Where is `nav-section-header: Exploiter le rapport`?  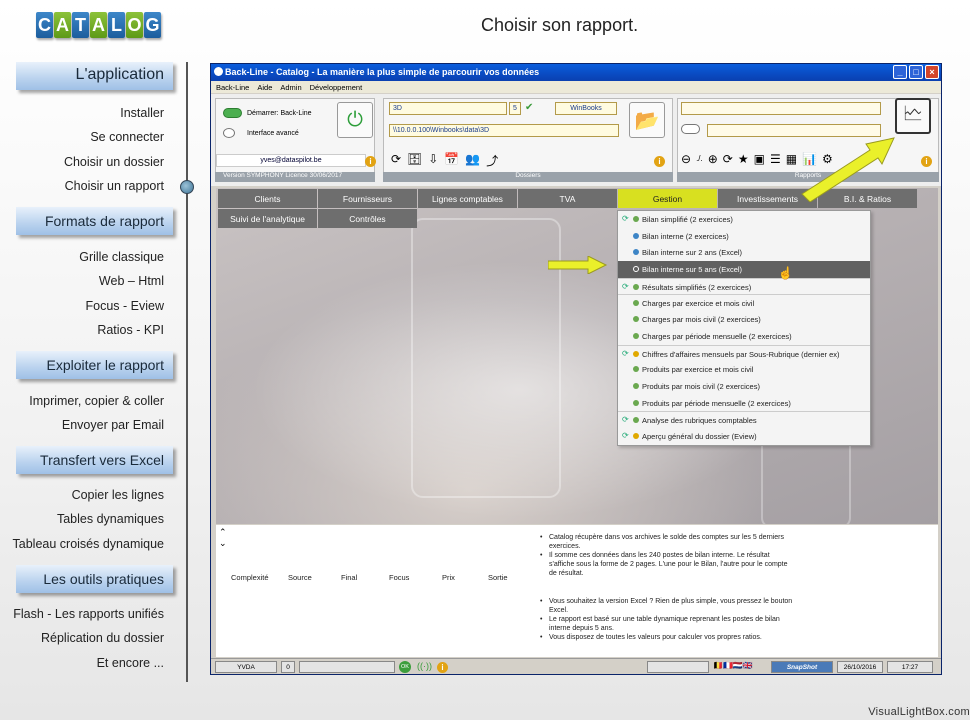
nav-section-header: Exploiter le rapport is located at coordinates (94, 365).